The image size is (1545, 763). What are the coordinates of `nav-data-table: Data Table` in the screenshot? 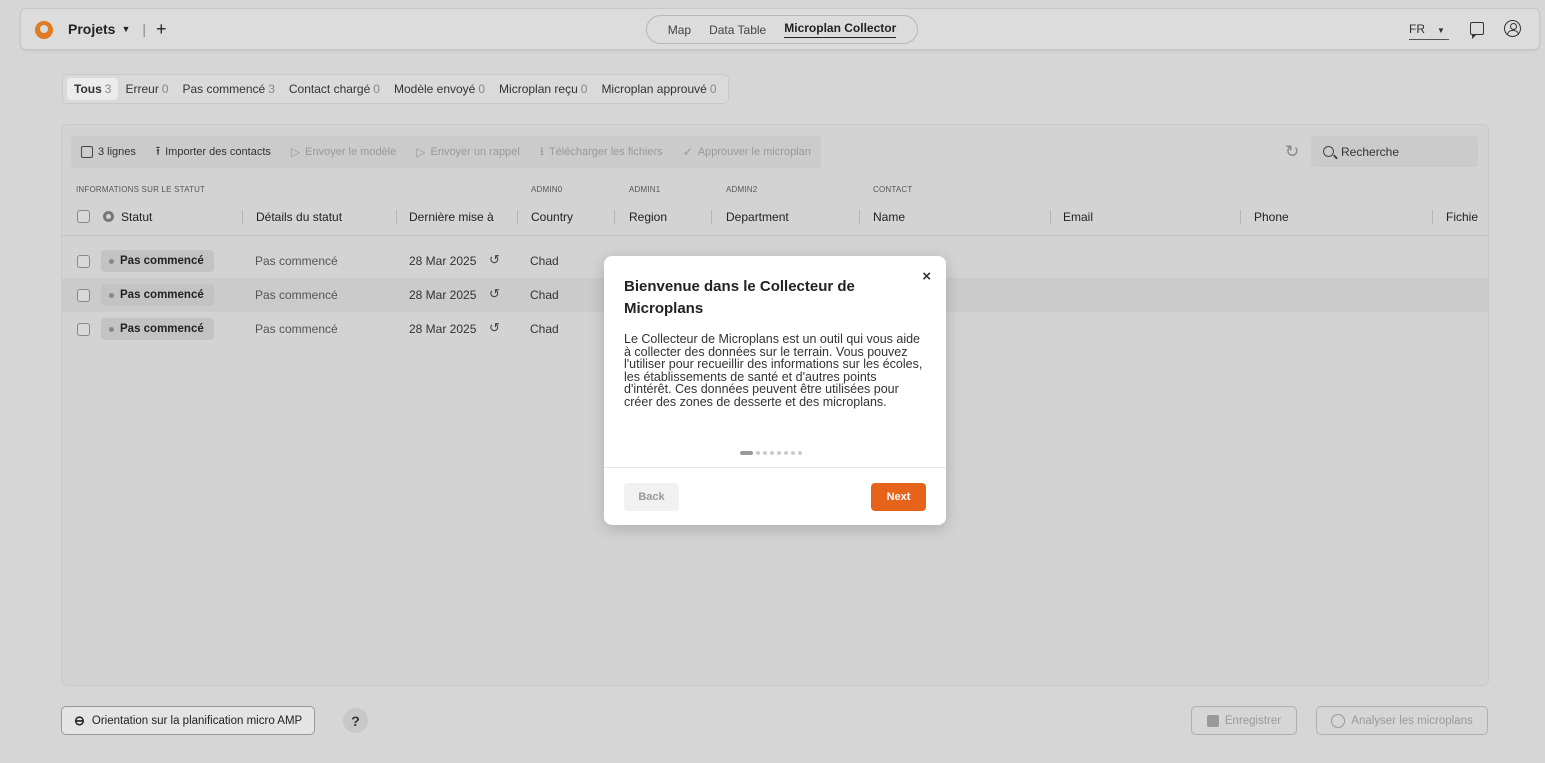 It's located at (737, 30).